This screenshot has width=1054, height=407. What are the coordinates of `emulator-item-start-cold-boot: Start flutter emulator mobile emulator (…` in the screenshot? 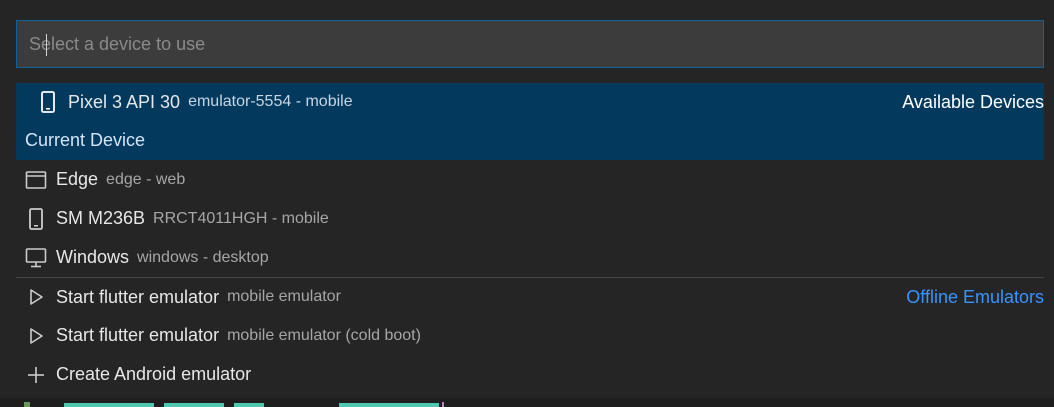 It's located at (530, 335).